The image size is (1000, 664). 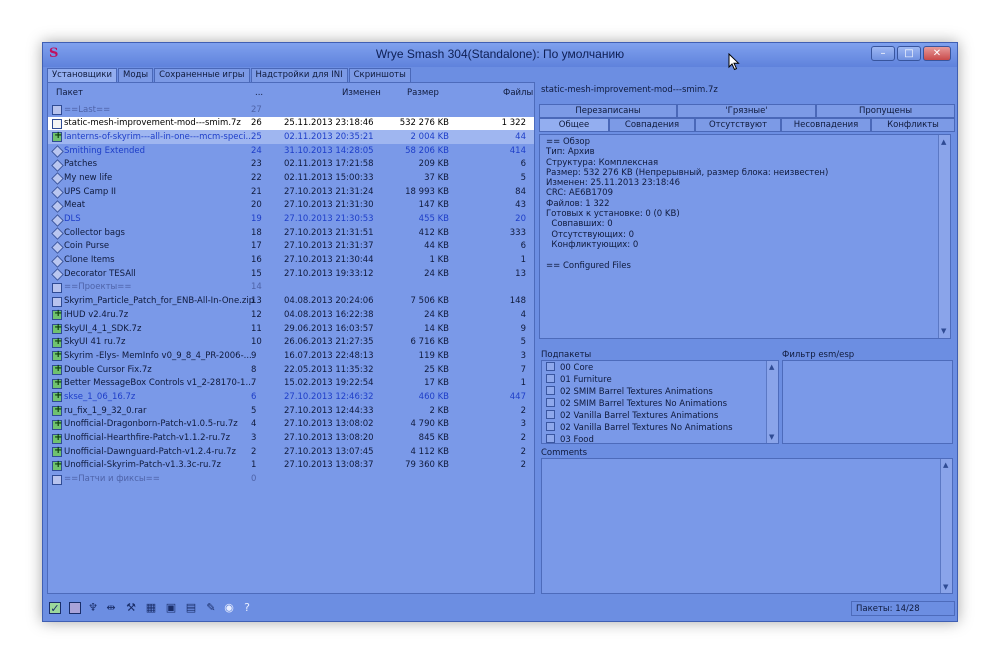 I want to click on pin-icon: ♆, so click(x=93, y=608).